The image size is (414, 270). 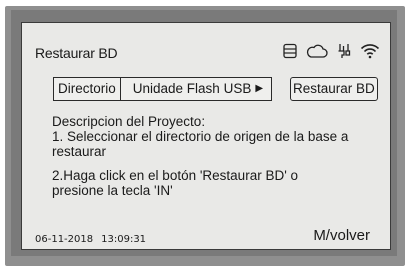 What do you see at coordinates (124, 239) in the screenshot?
I see `time: 13:09:31` at bounding box center [124, 239].